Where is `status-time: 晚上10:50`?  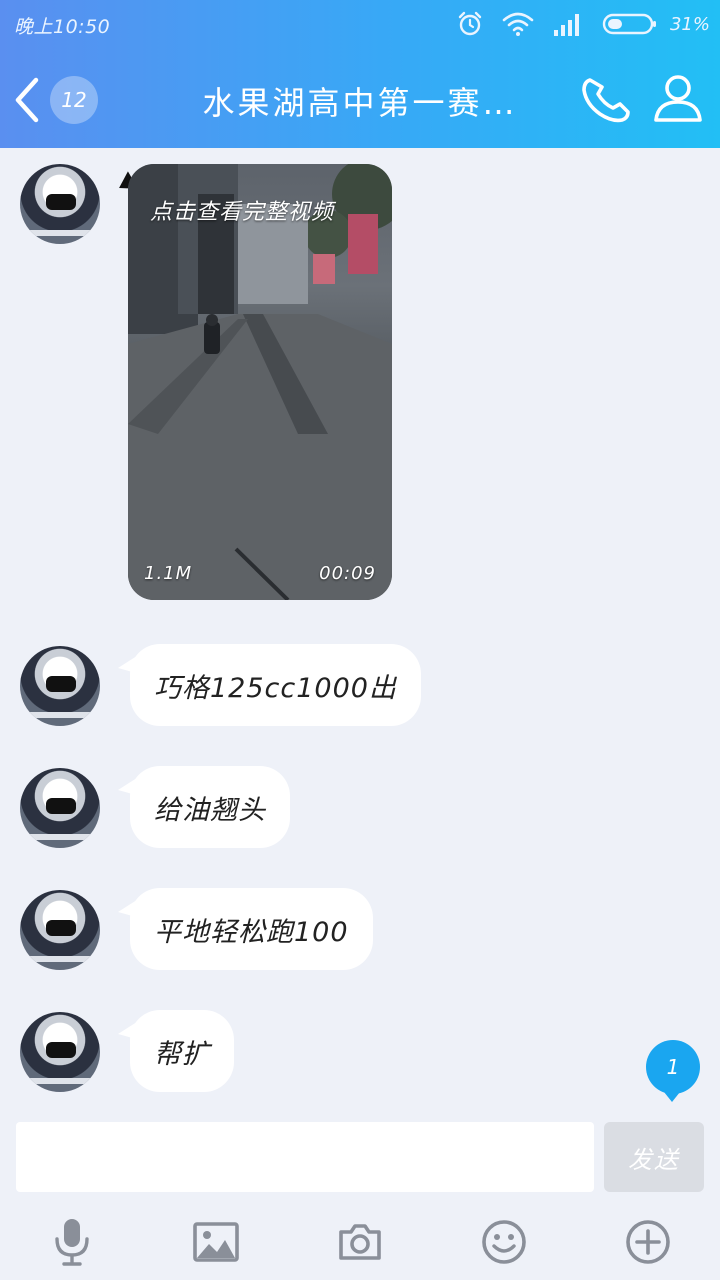
status-time: 晚上10:50 is located at coordinates (62, 27).